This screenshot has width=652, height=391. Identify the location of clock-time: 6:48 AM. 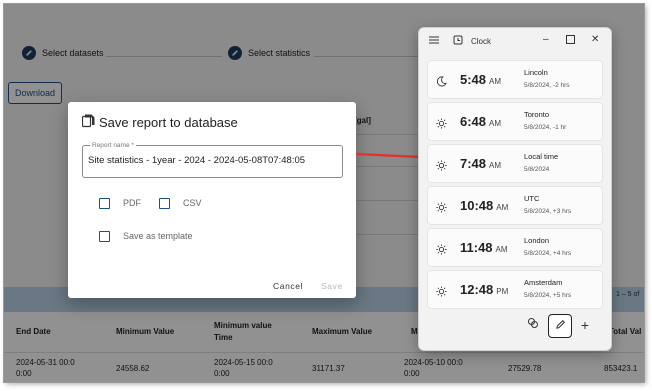
(481, 121).